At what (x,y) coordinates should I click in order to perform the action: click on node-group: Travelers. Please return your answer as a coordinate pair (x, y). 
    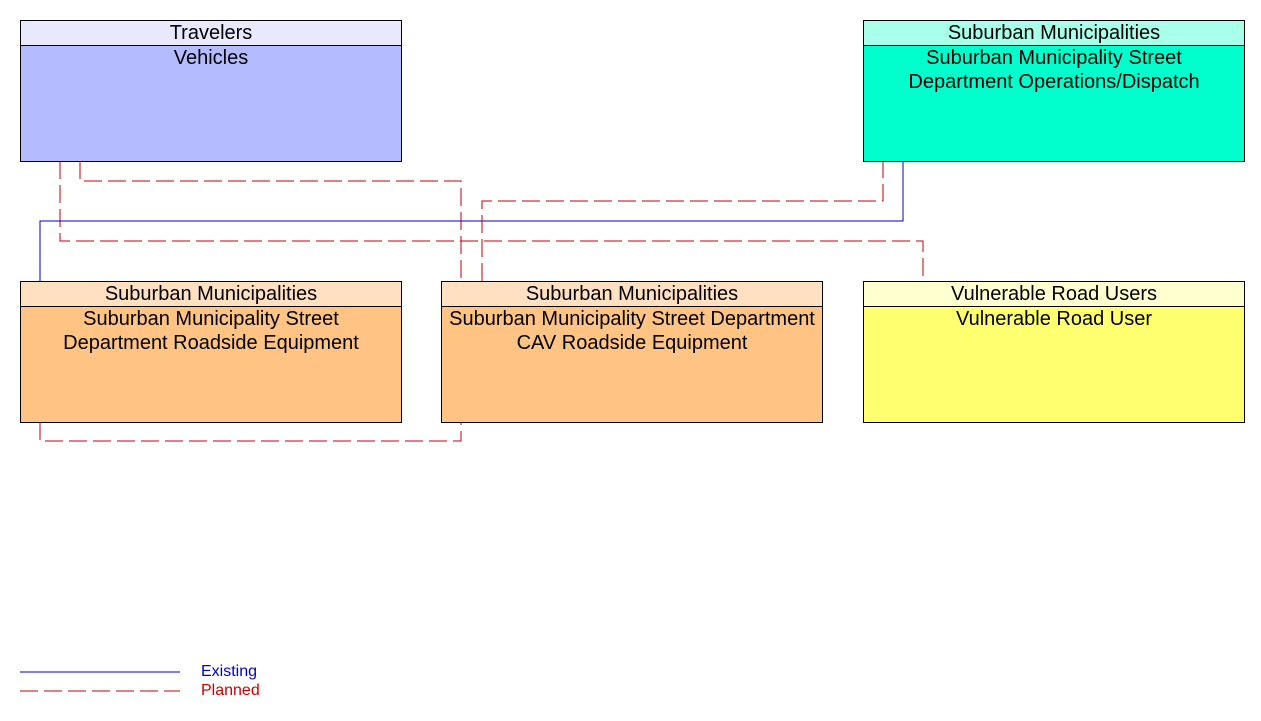
    Looking at the image, I should click on (211, 33).